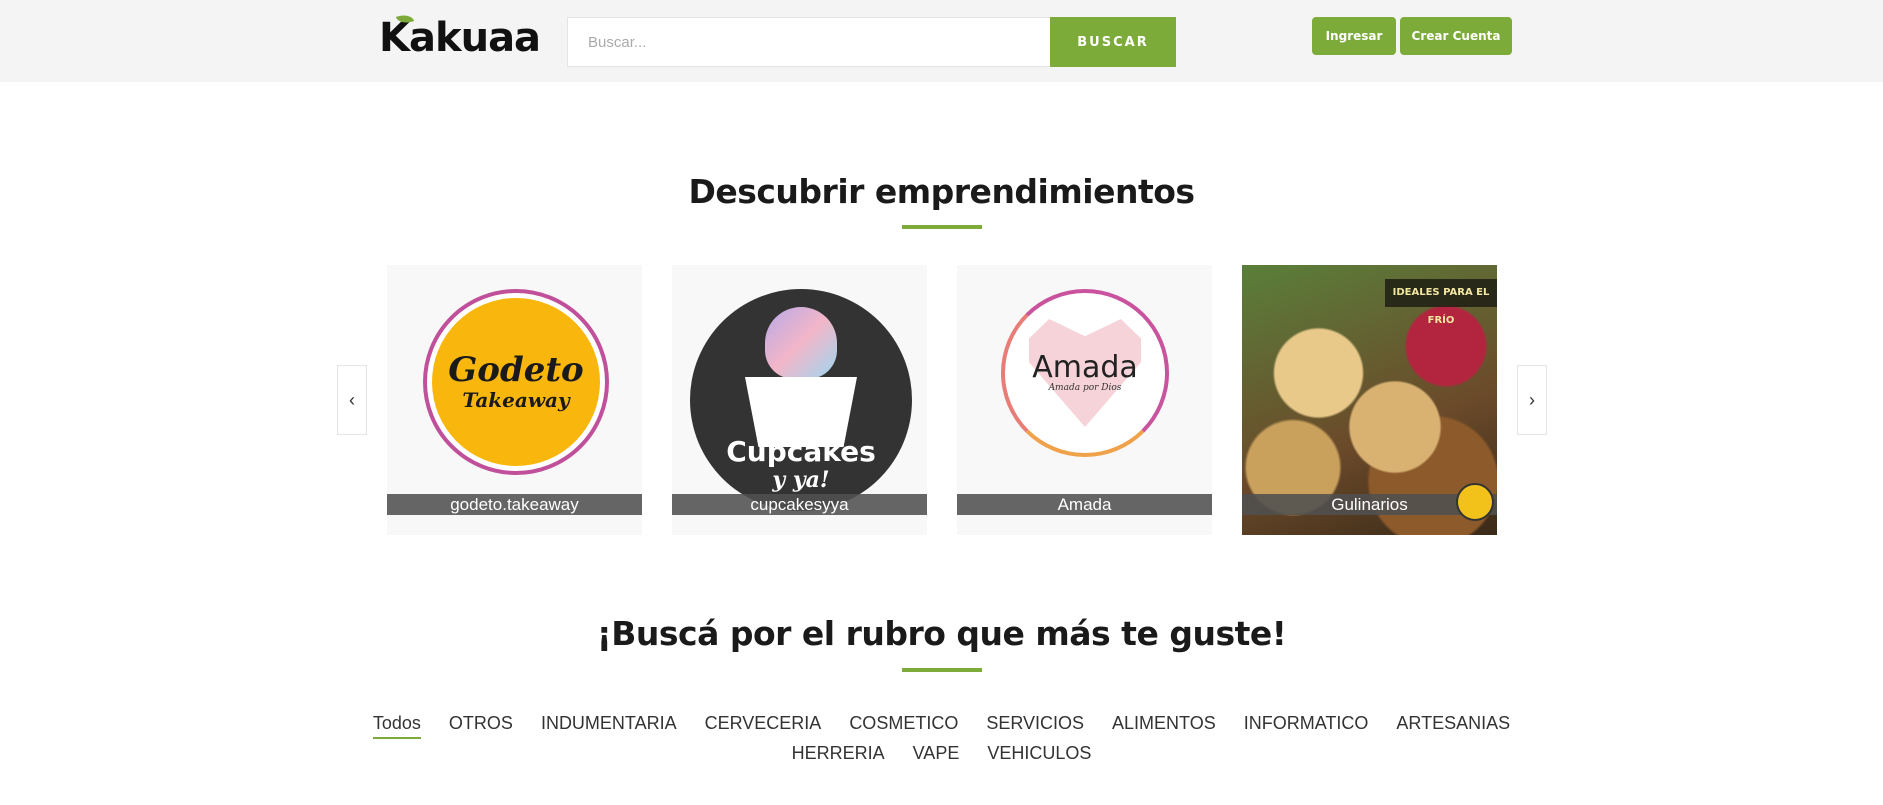 This screenshot has height=805, width=1883. Describe the element at coordinates (801, 451) in the screenshot. I see `cupcakes-logo-line1: Cupcakes` at that location.